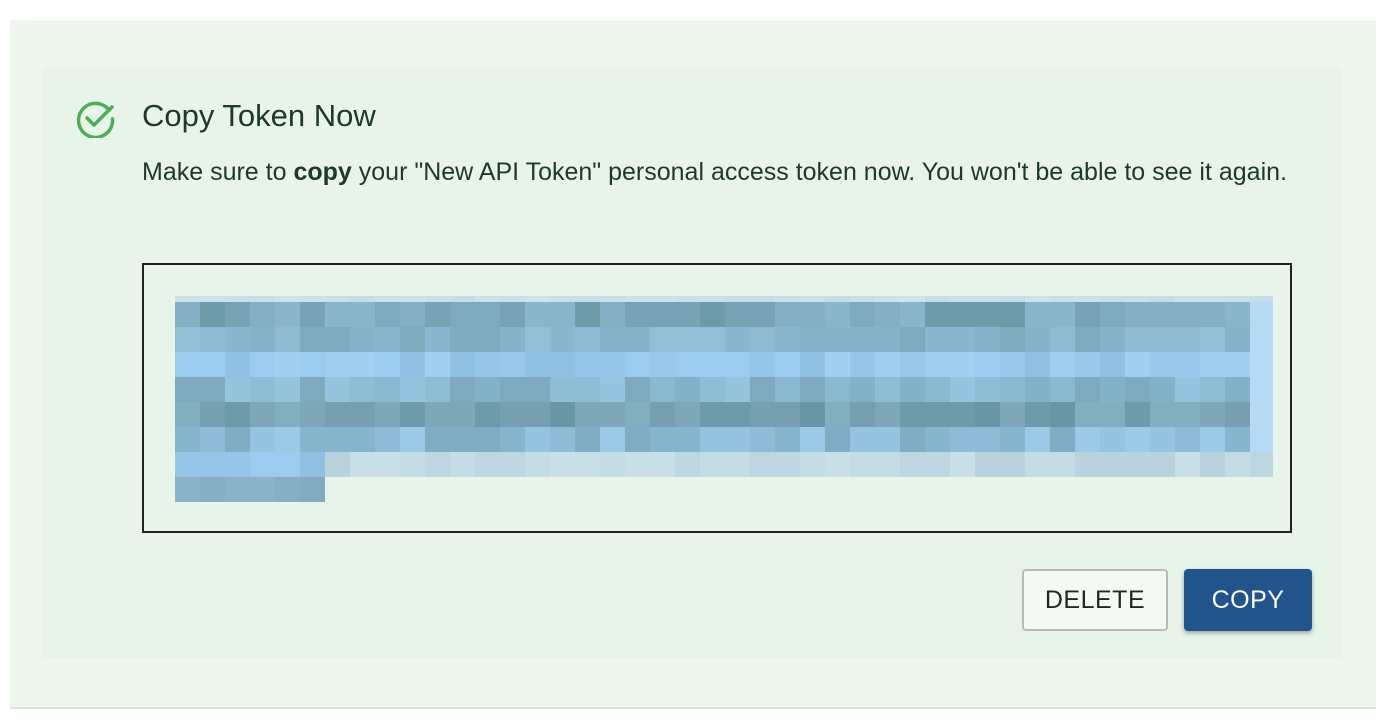  Describe the element at coordinates (1248, 600) in the screenshot. I see `copy-button: COPY` at that location.